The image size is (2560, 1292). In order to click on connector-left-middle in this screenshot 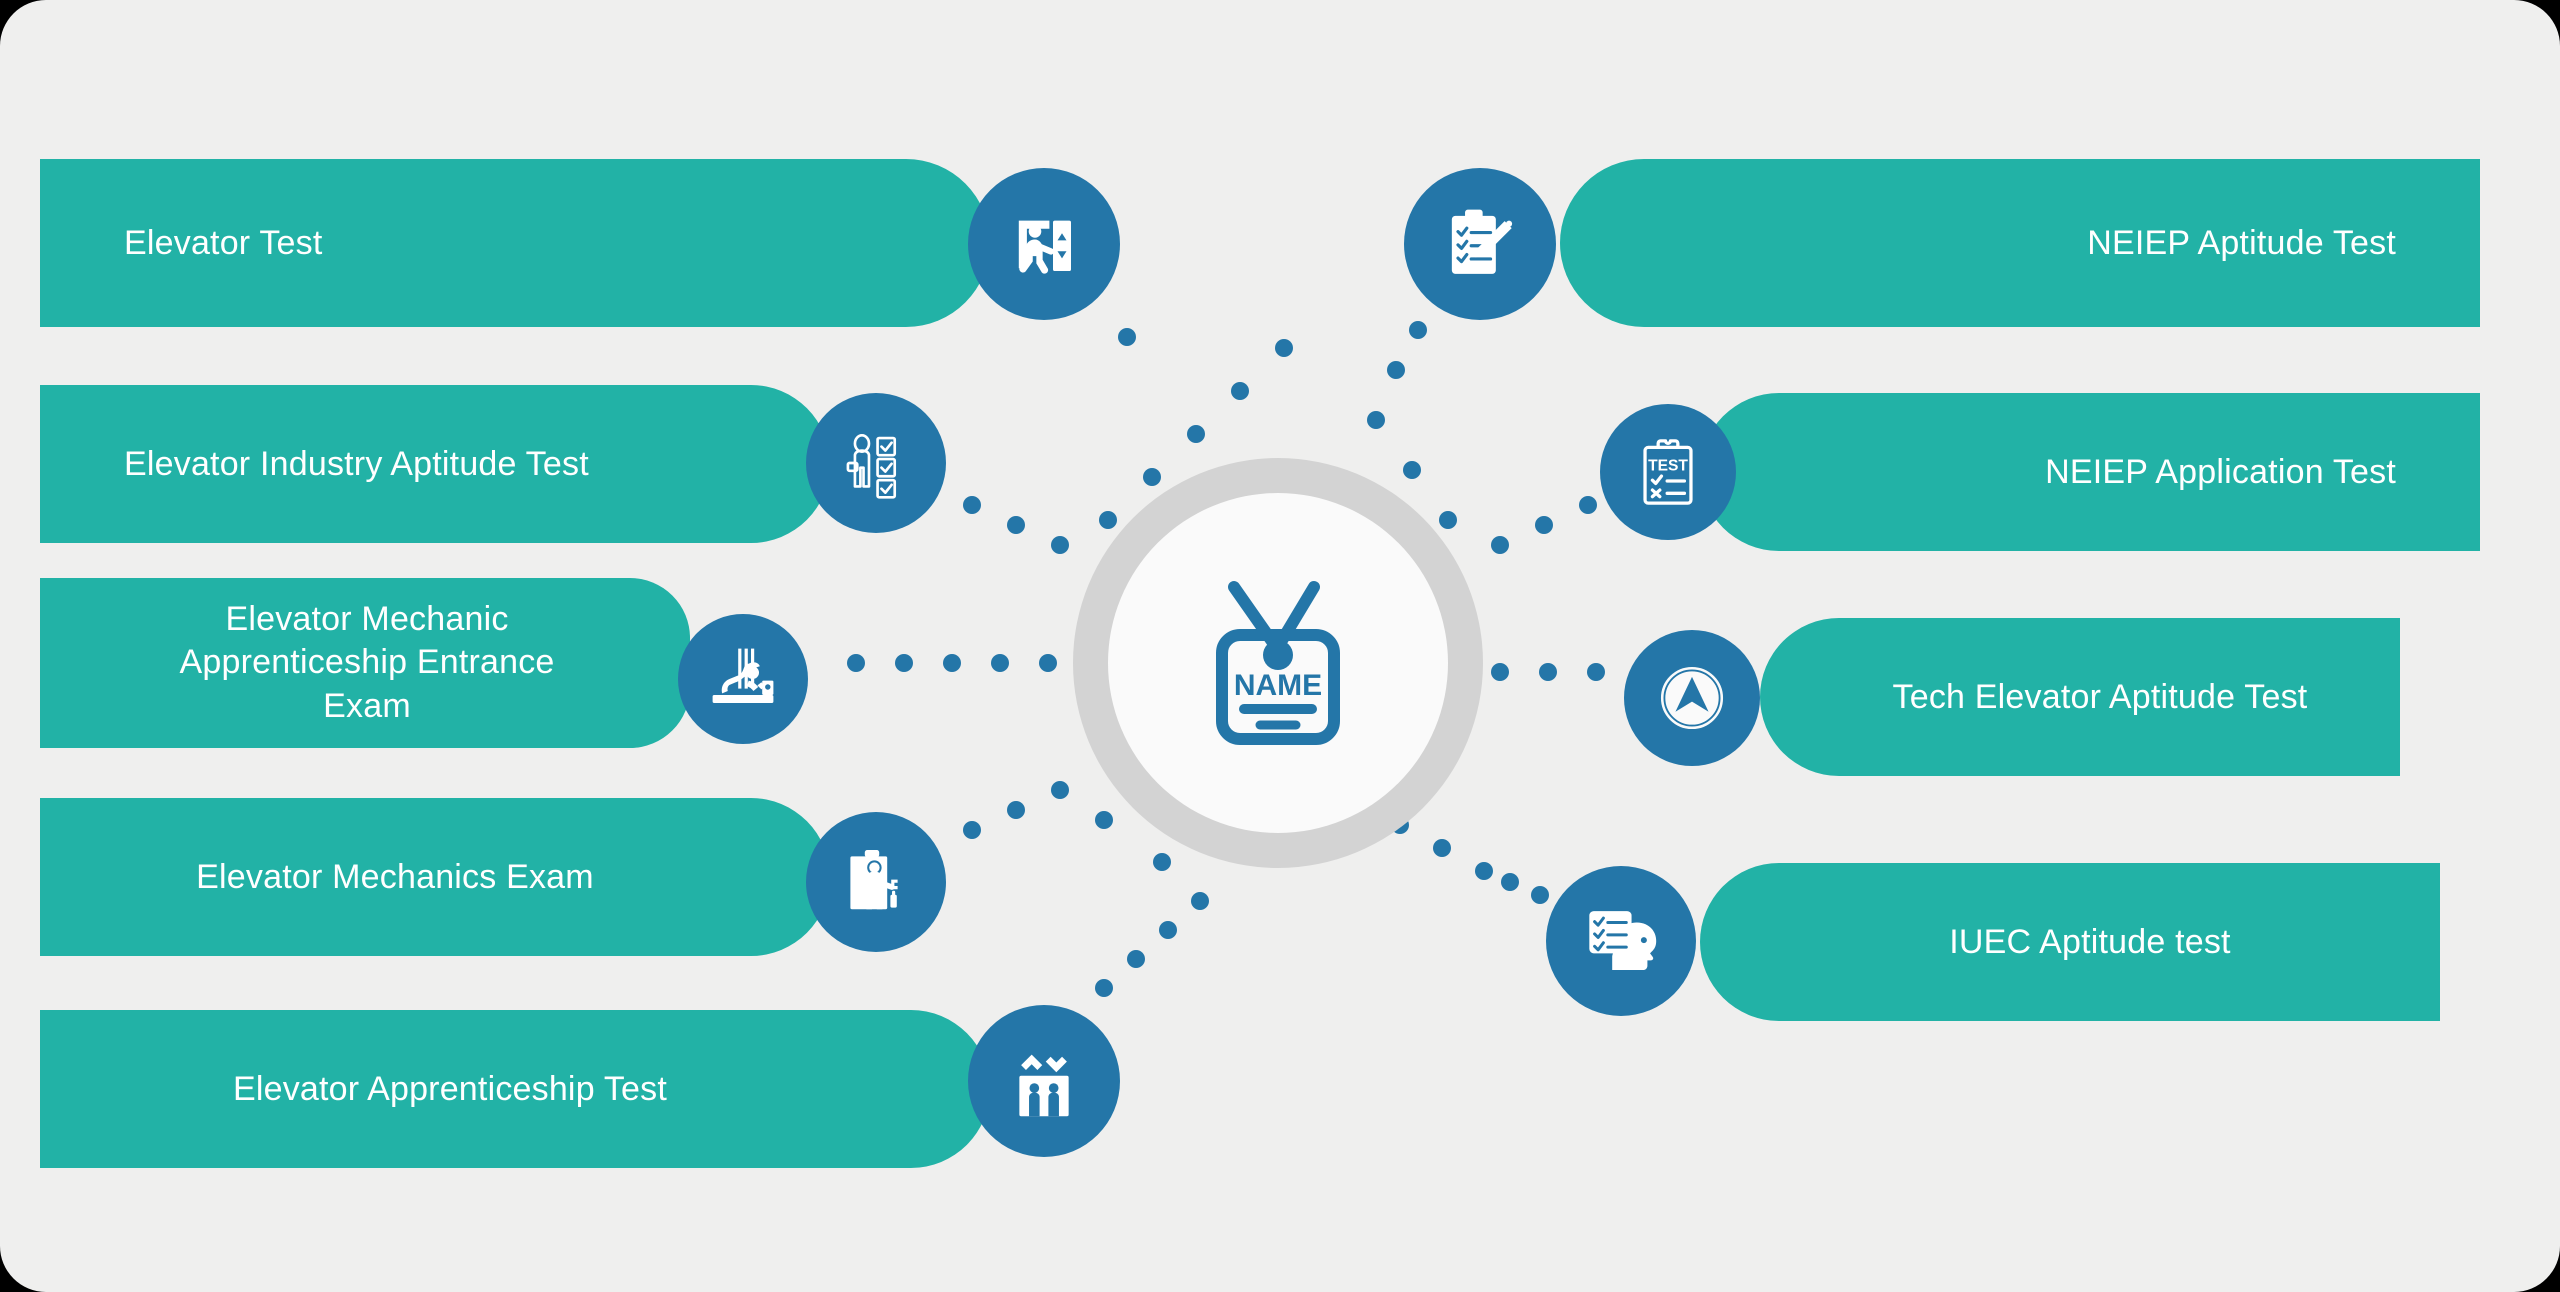, I will do `click(952, 663)`.